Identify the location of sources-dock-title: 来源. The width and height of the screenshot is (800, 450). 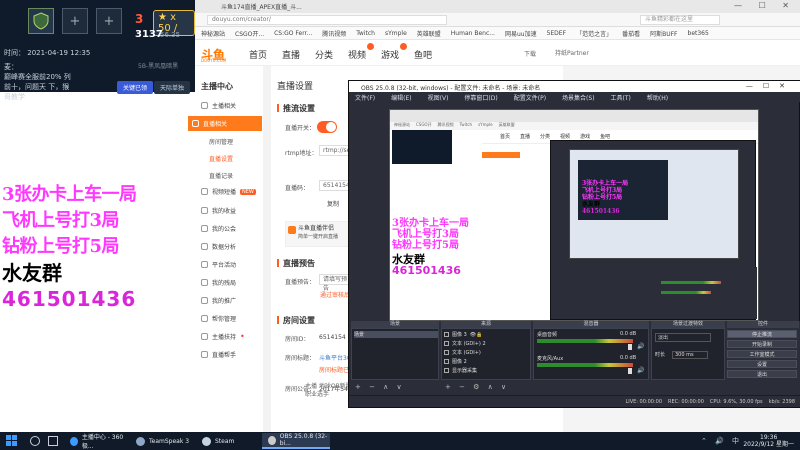
(486, 324).